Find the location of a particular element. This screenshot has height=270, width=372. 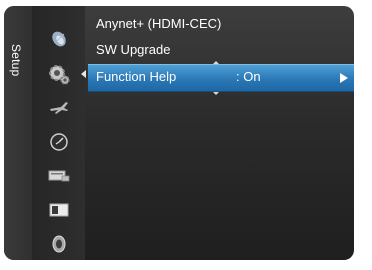

setup-gears-icon is located at coordinates (65, 74).